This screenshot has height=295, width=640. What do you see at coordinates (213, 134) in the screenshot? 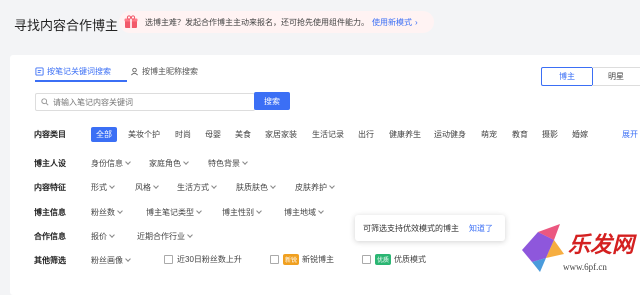
I see `category-item: 母婴` at bounding box center [213, 134].